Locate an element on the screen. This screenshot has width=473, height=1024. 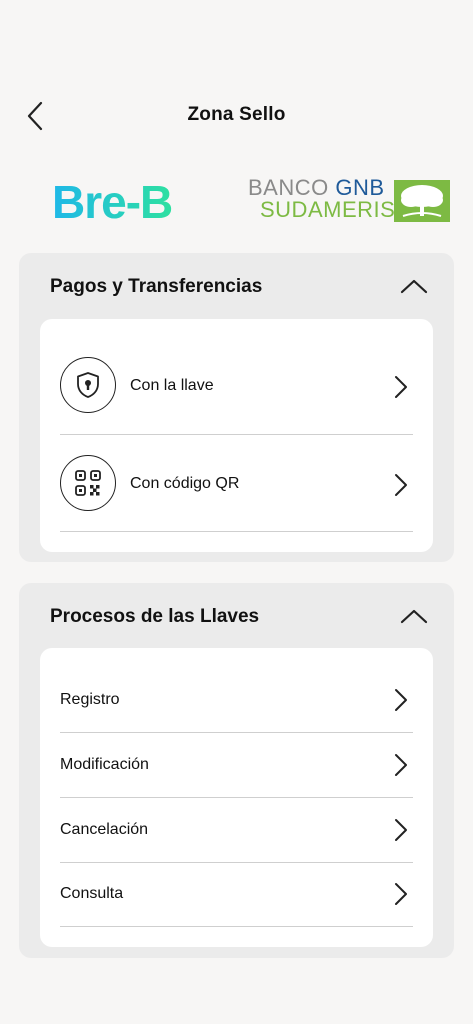
top-bar: Zona Sello is located at coordinates (236, 116).